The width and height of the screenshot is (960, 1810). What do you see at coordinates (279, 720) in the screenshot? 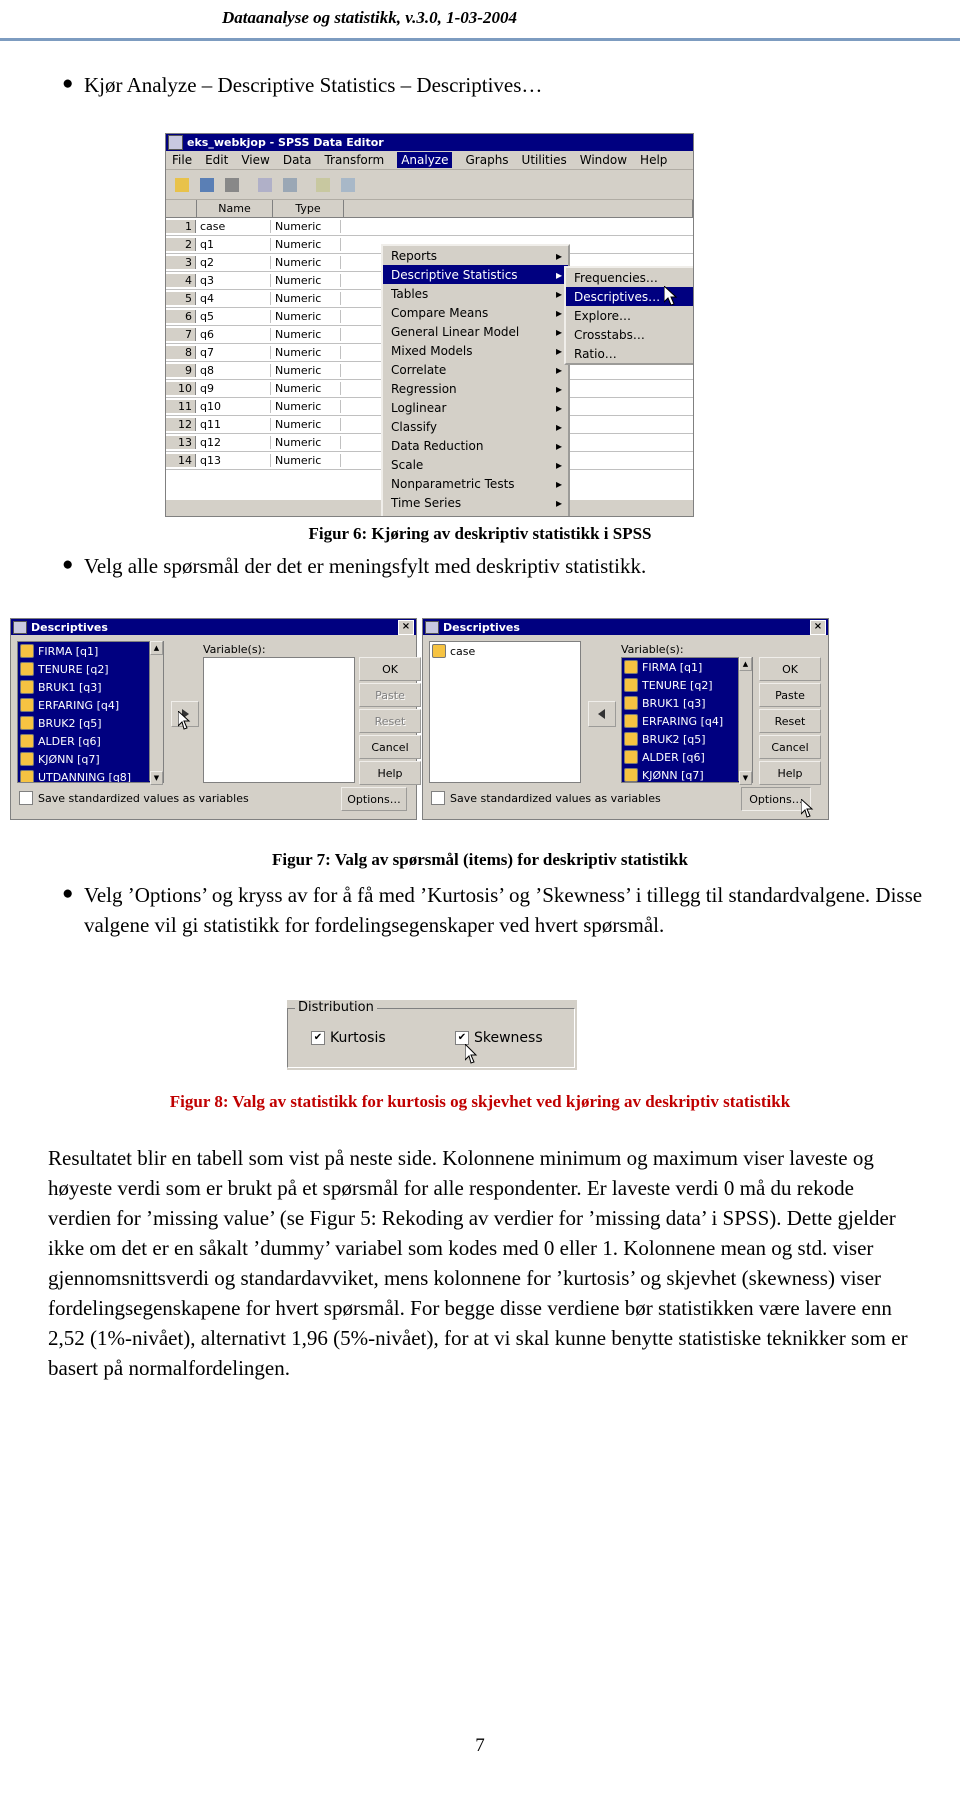
I see `target-variable-list` at bounding box center [279, 720].